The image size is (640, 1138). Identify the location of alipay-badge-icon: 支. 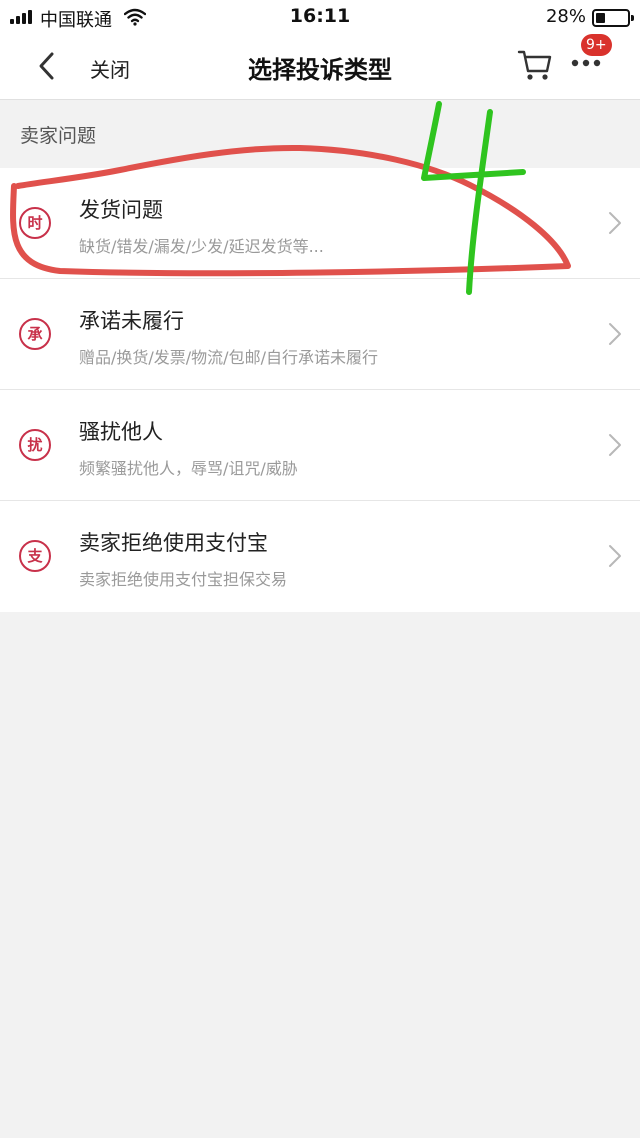
(35, 556).